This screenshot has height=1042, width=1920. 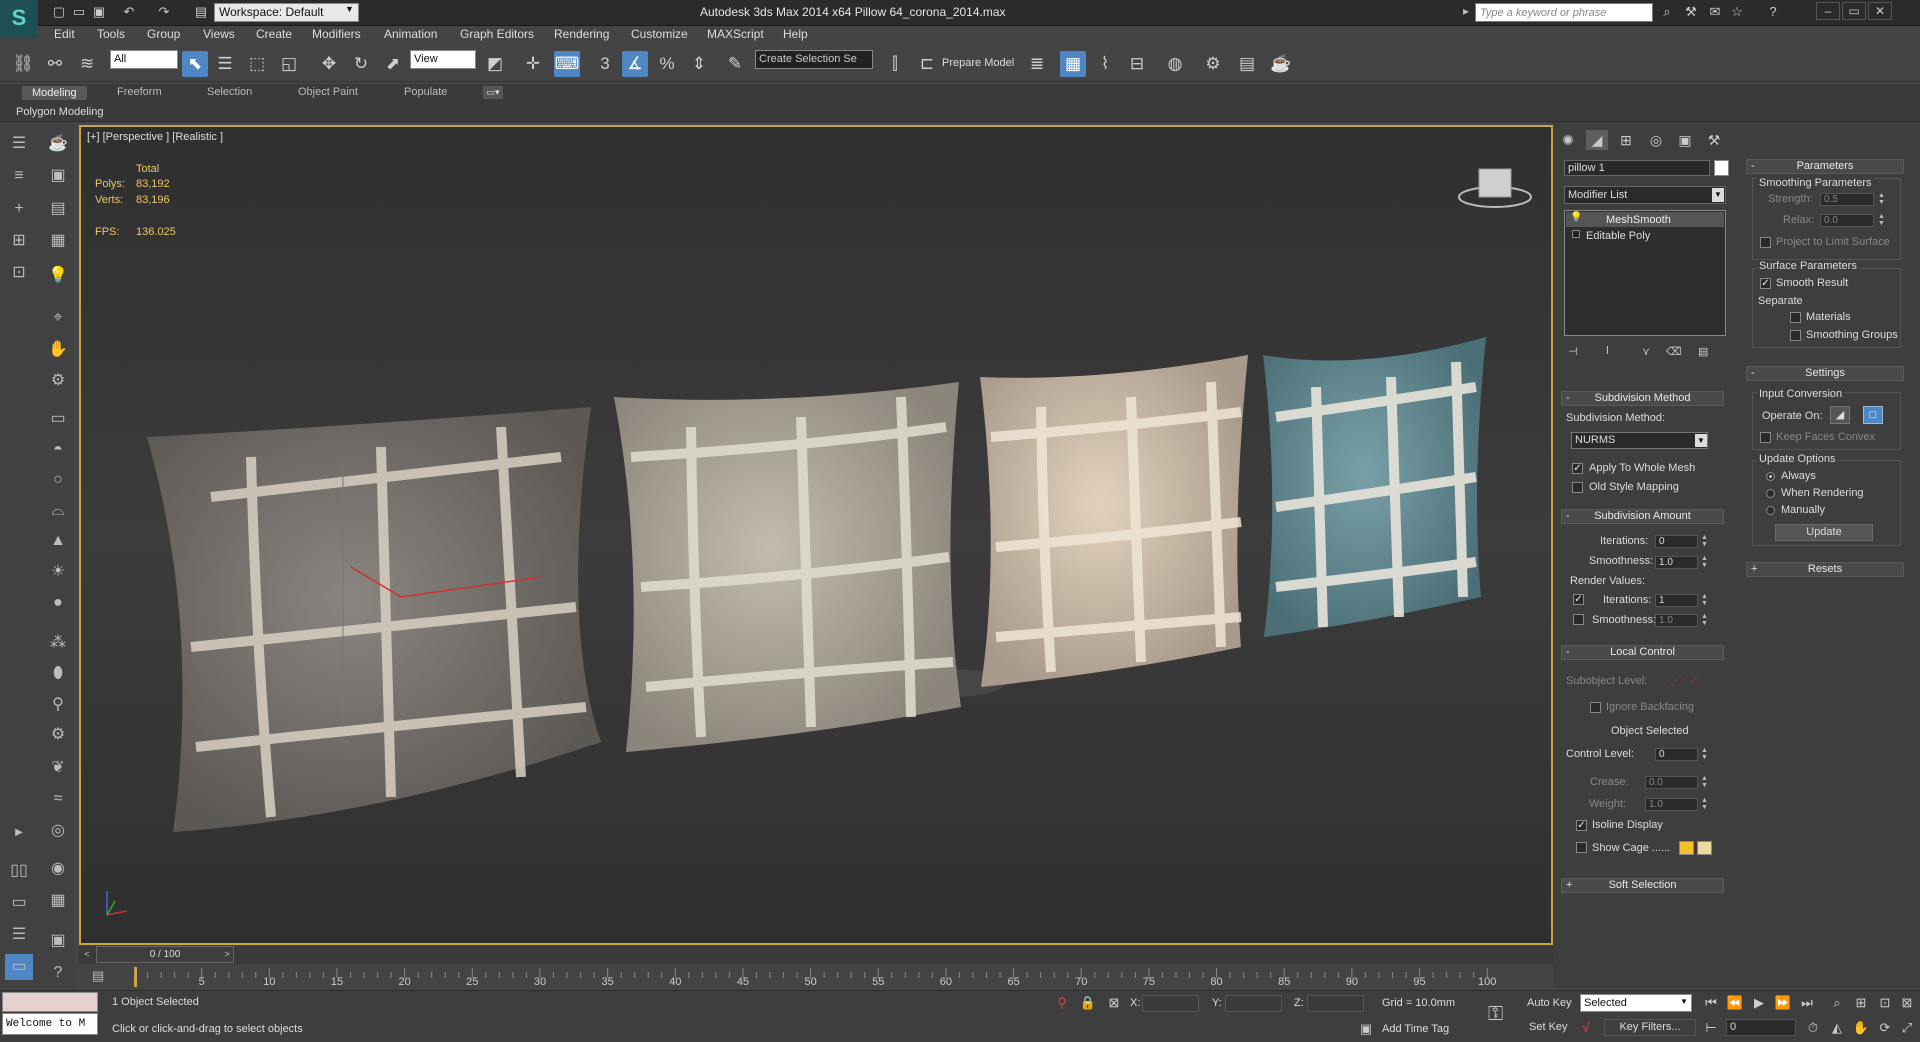 What do you see at coordinates (1213, 64) in the screenshot?
I see `render-setup-icon: ⚙` at bounding box center [1213, 64].